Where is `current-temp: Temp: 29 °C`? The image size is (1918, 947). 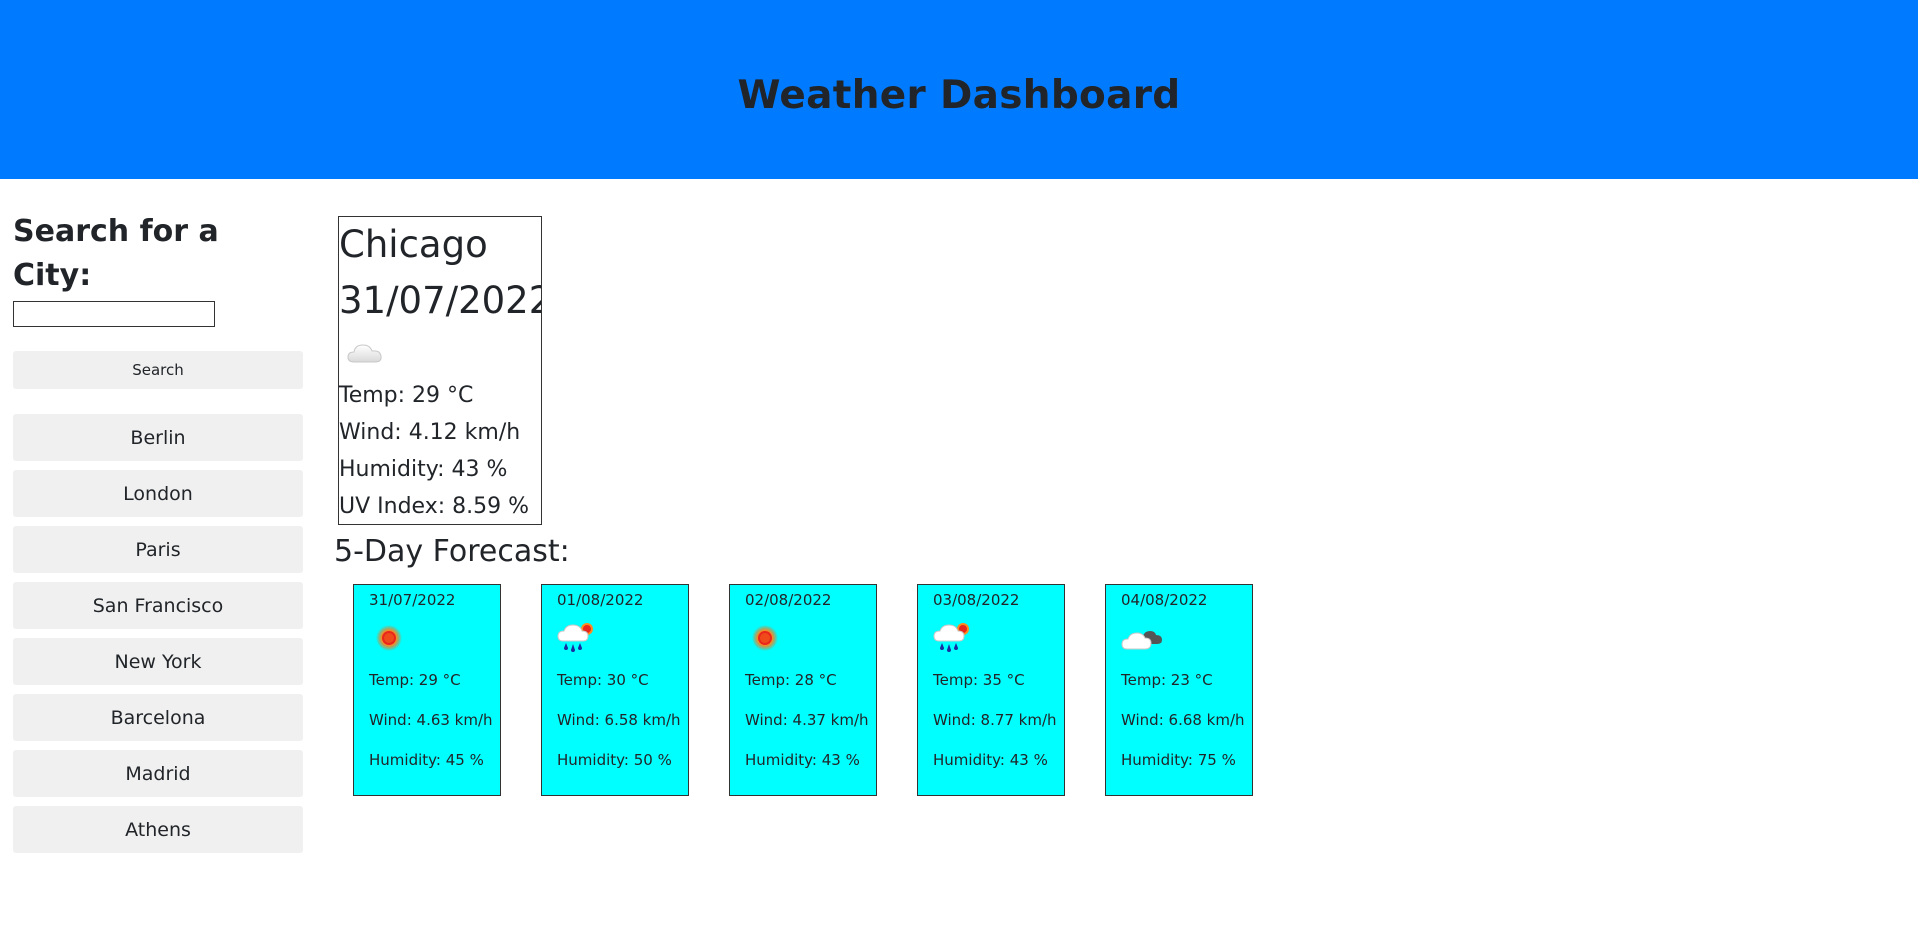 current-temp: Temp: 29 °C is located at coordinates (406, 395).